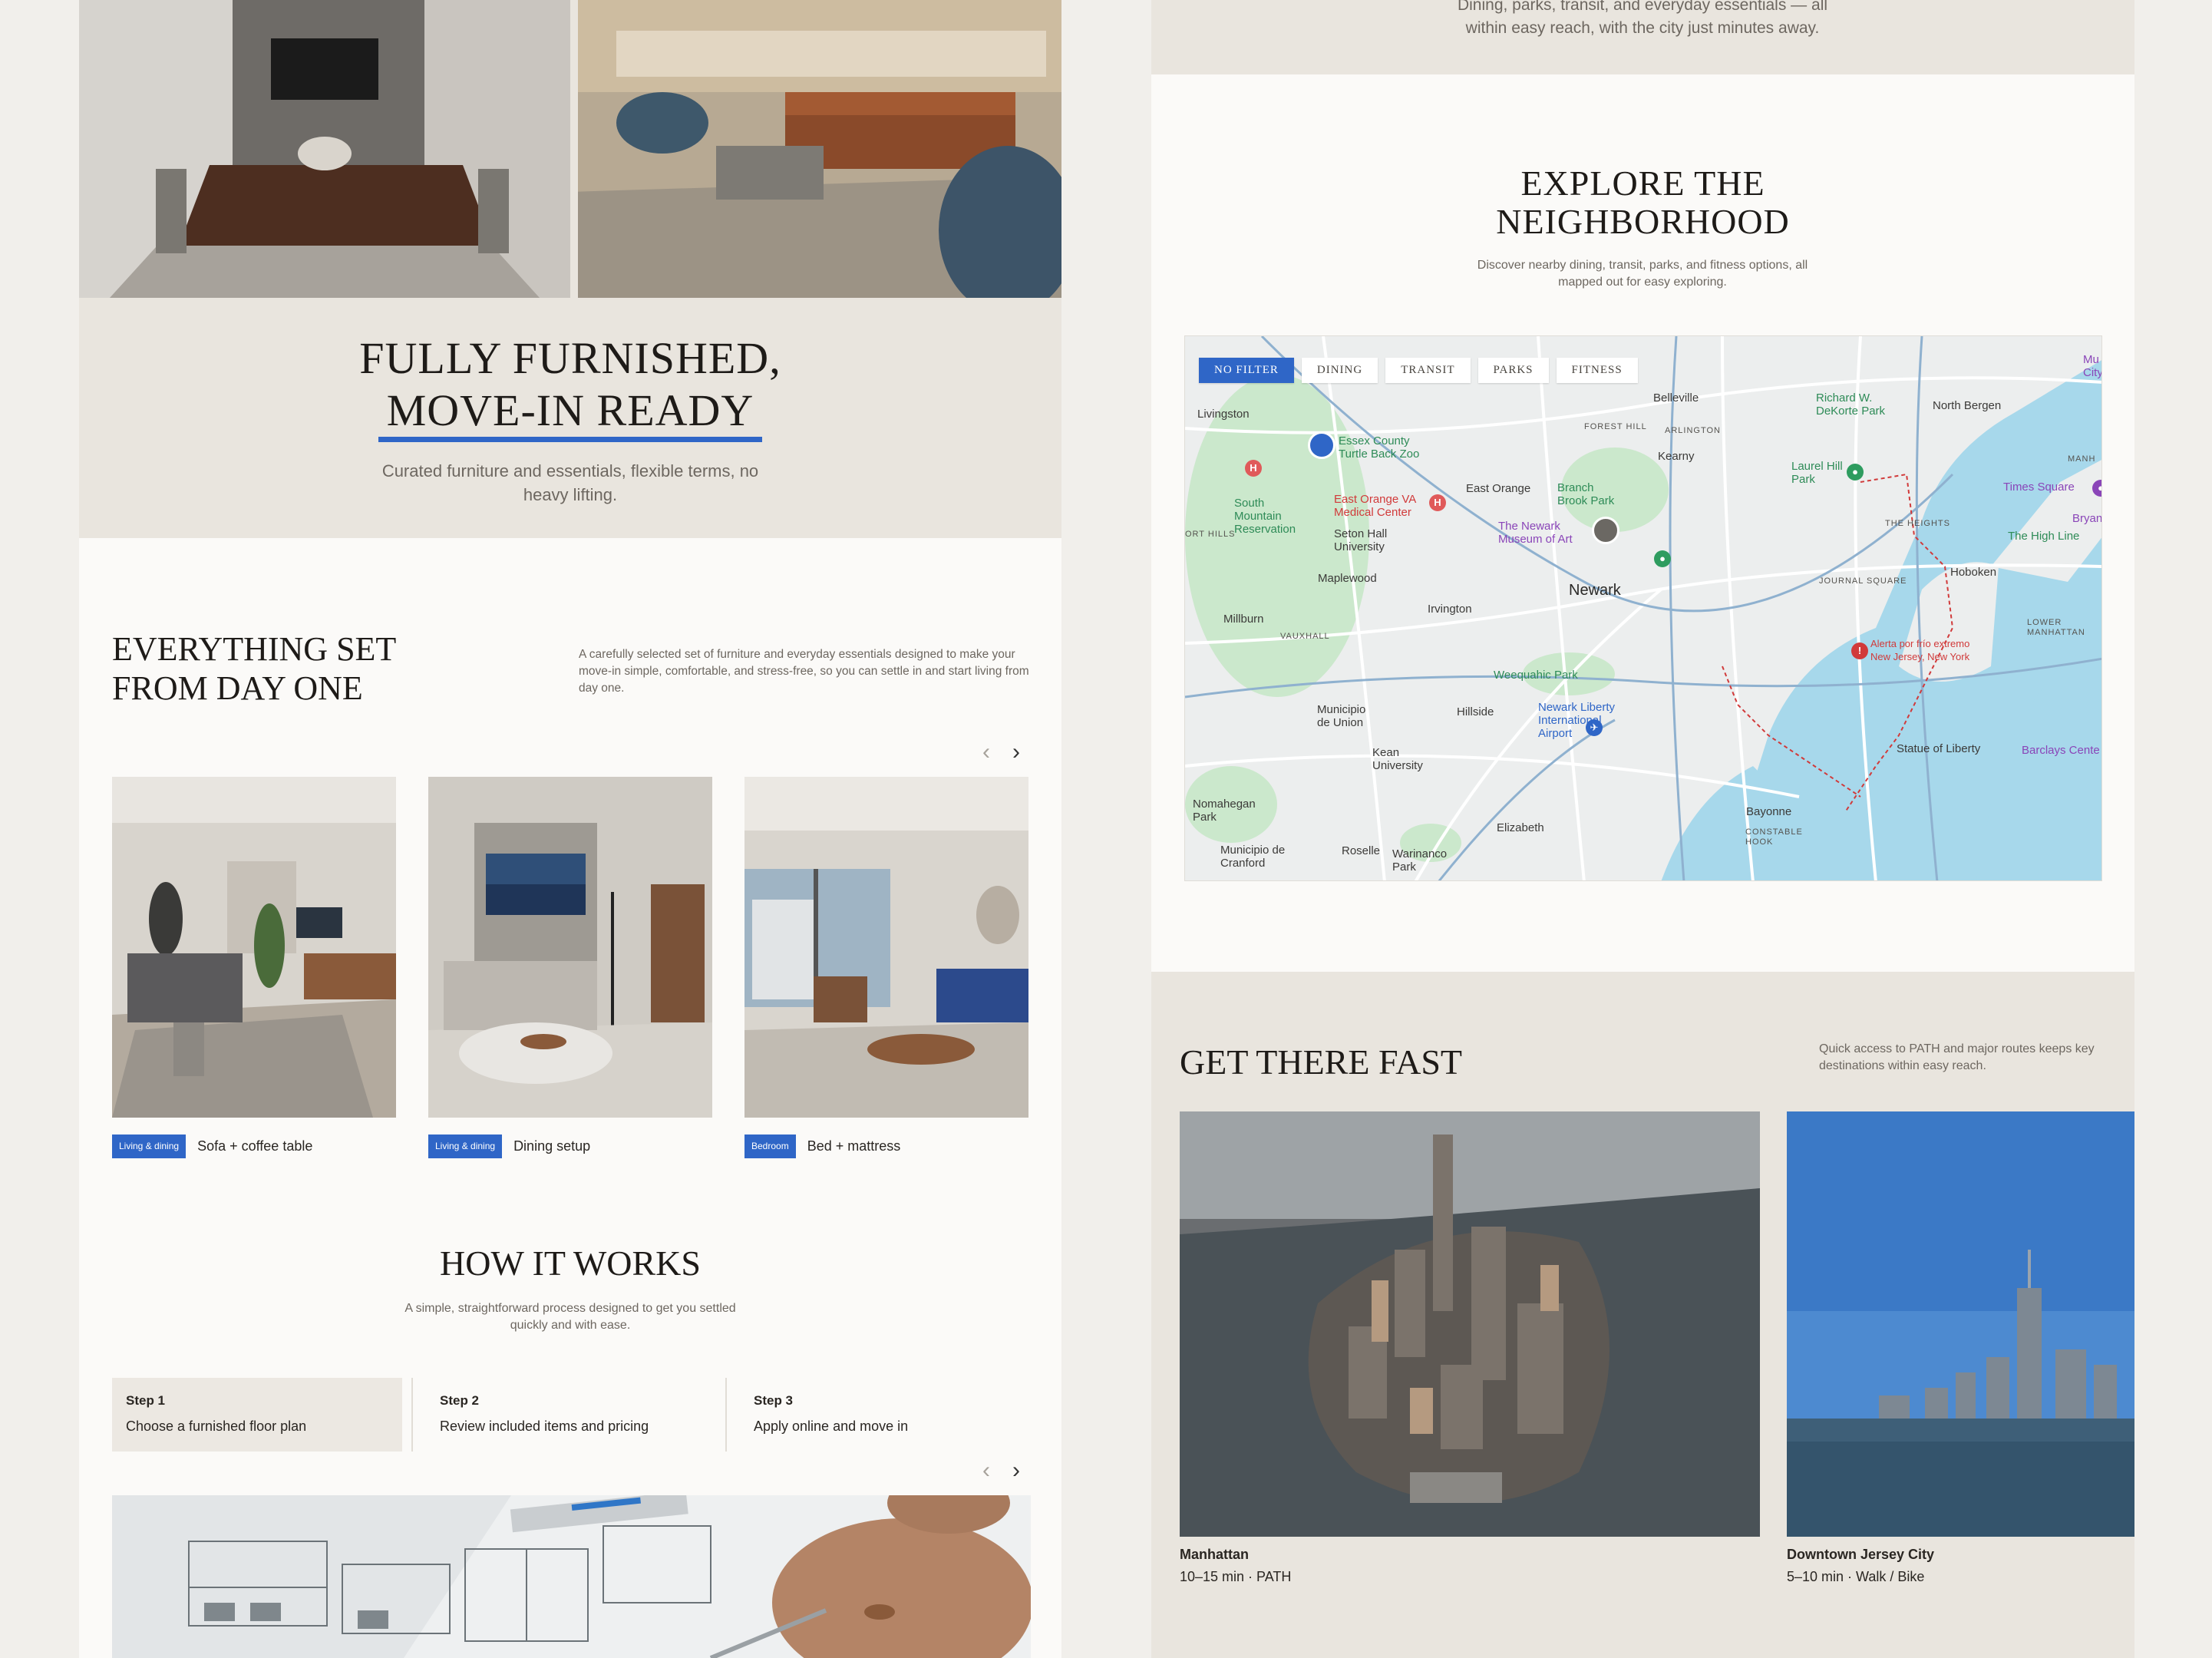 This screenshot has height=1658, width=2212. I want to click on map-label-elizabeth: Elizabeth, so click(1520, 827).